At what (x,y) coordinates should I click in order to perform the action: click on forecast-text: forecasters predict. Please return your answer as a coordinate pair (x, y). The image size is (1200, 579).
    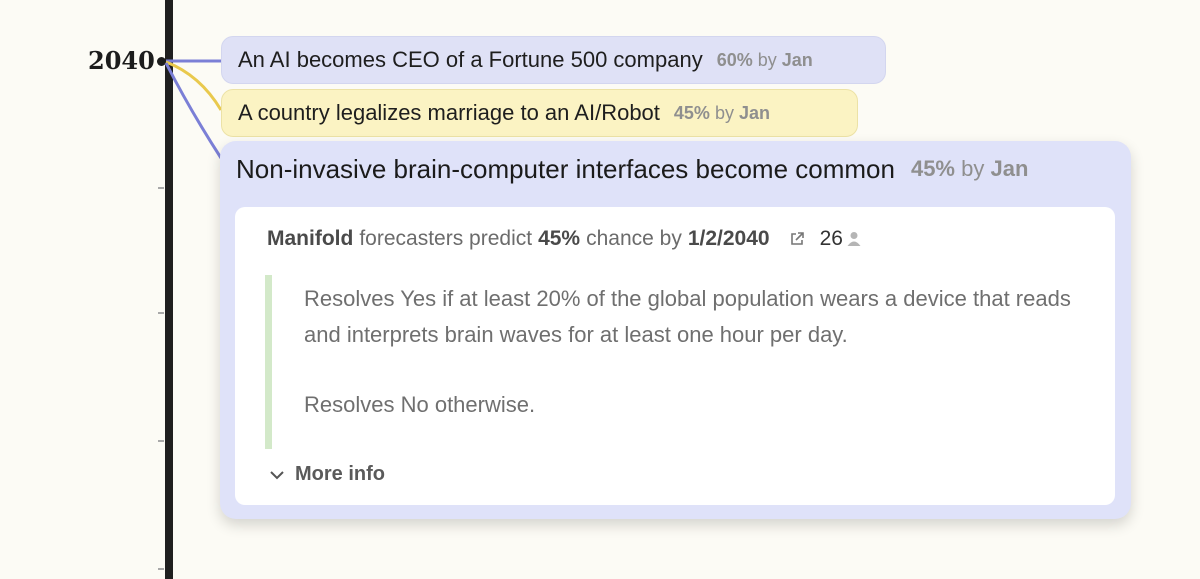
    Looking at the image, I should click on (446, 238).